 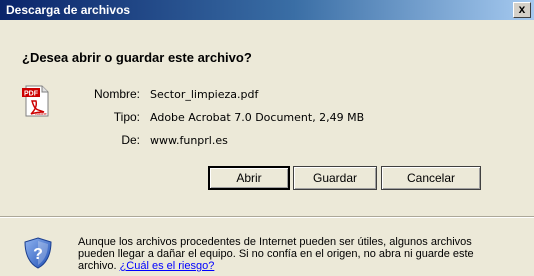 I want to click on shield-question-icon: ?, so click(x=38, y=253).